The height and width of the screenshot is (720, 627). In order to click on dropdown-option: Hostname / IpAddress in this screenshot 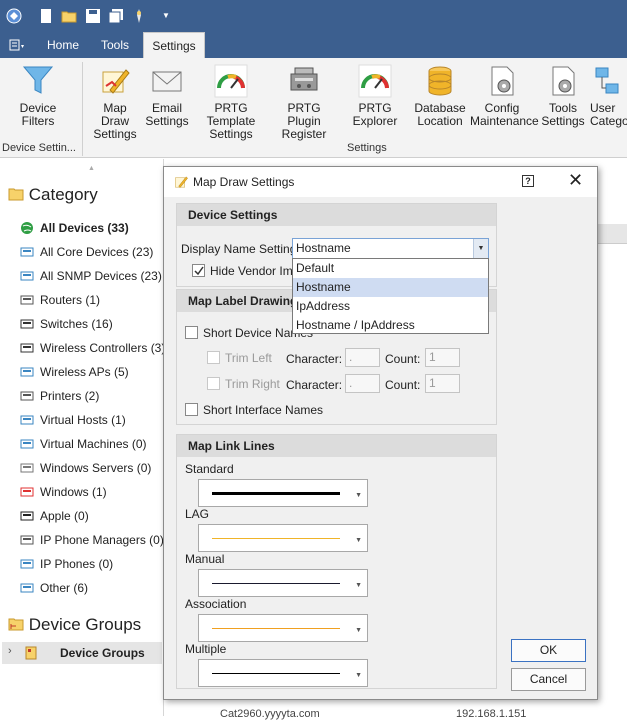, I will do `click(390, 325)`.